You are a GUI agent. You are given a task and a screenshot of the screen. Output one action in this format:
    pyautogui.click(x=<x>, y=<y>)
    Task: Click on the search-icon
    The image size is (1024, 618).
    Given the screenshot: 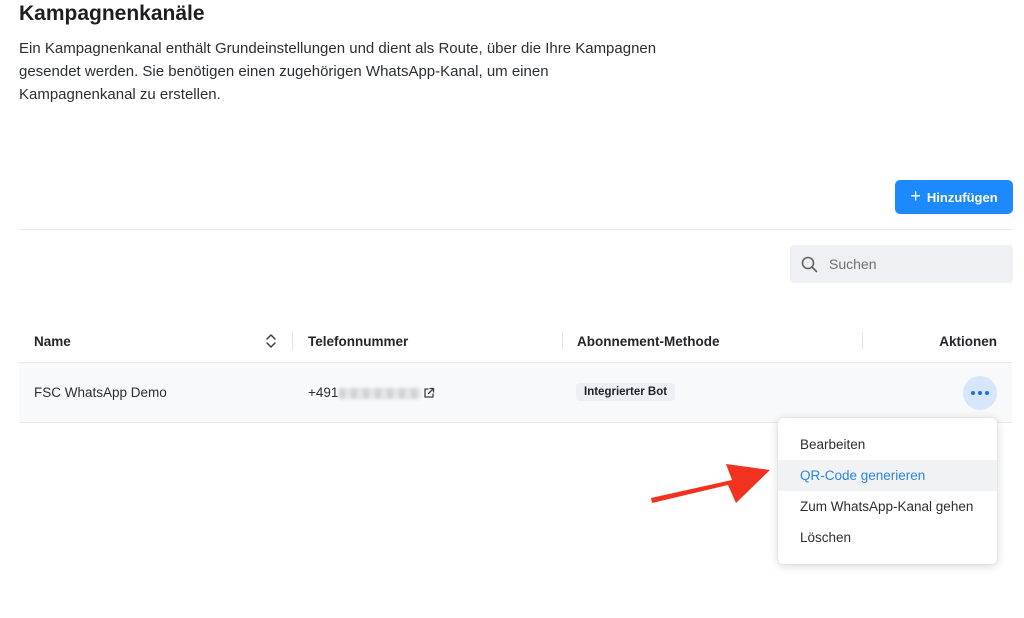 What is the action you would take?
    pyautogui.click(x=809, y=264)
    